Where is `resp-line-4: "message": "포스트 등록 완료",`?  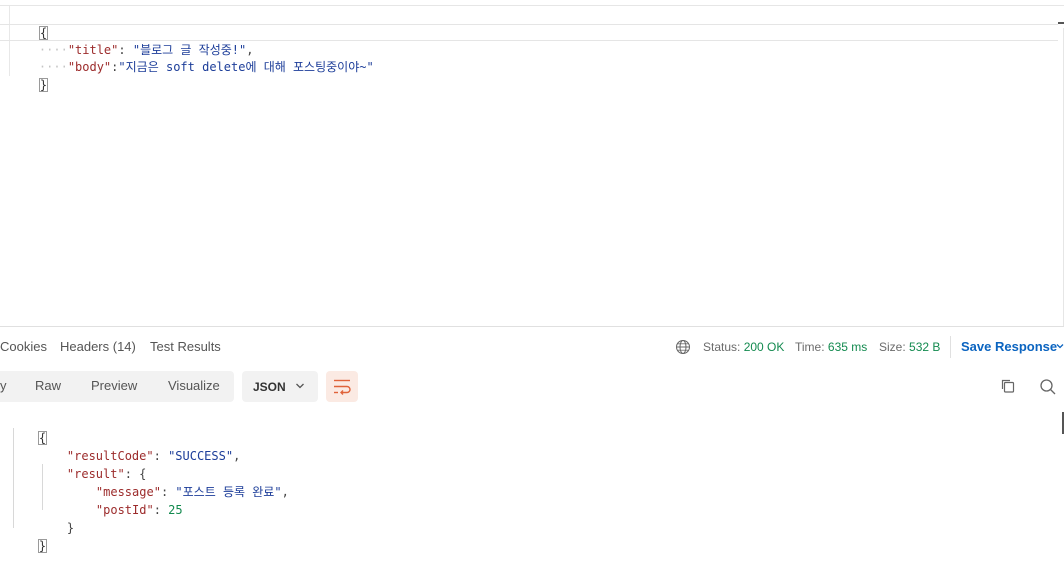
resp-line-4: "message": "포스트 등록 완료", is located at coordinates (178, 483).